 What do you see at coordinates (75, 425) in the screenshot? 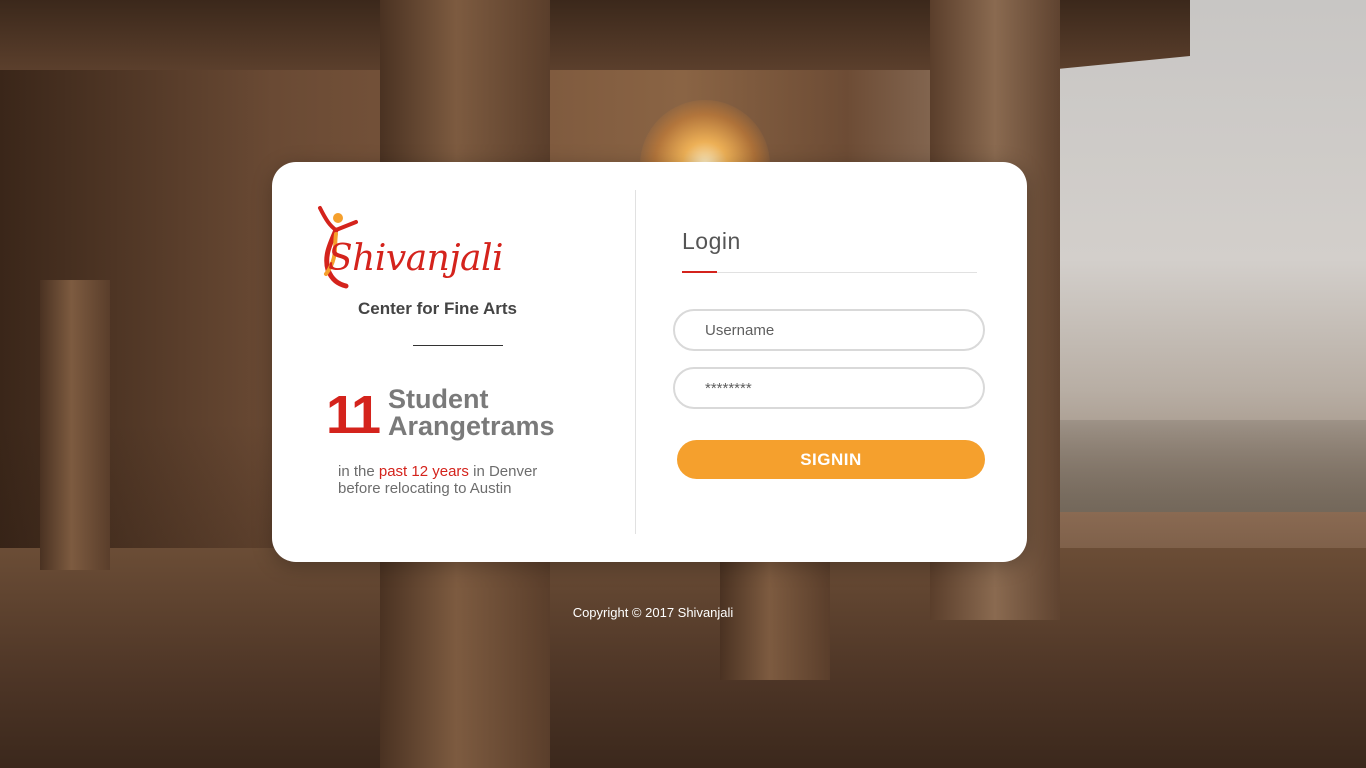
I see `background-pillar` at bounding box center [75, 425].